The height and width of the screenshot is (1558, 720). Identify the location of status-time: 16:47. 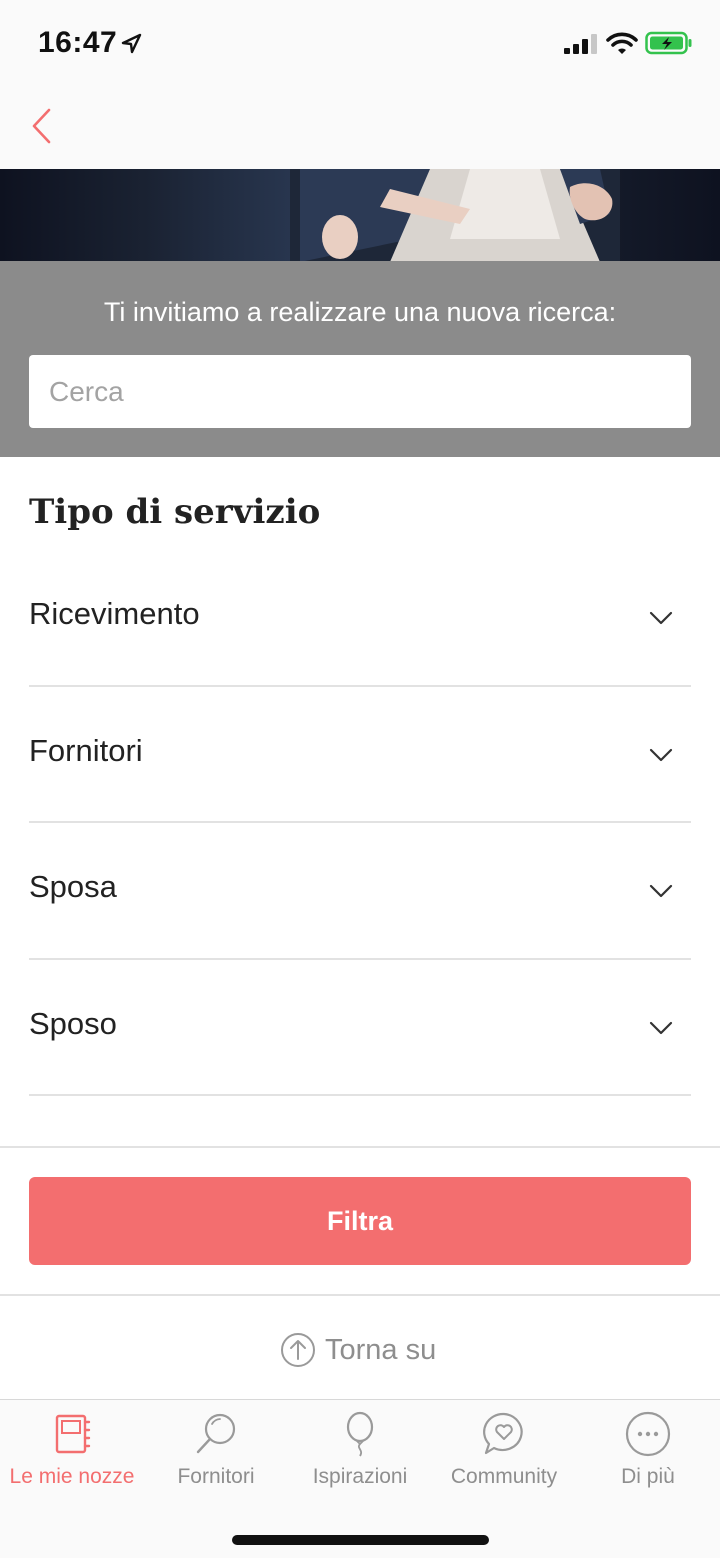
(78, 42).